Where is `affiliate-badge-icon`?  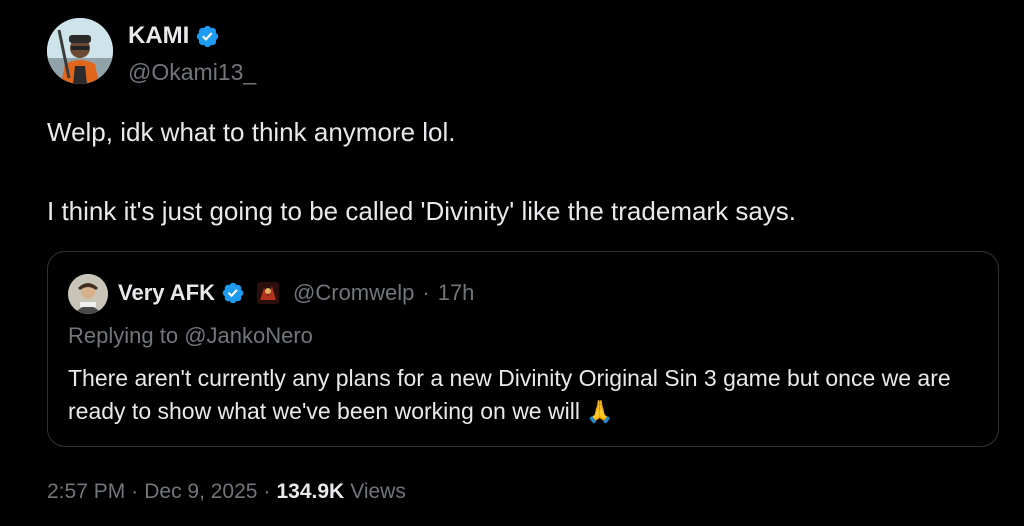
affiliate-badge-icon is located at coordinates (268, 293).